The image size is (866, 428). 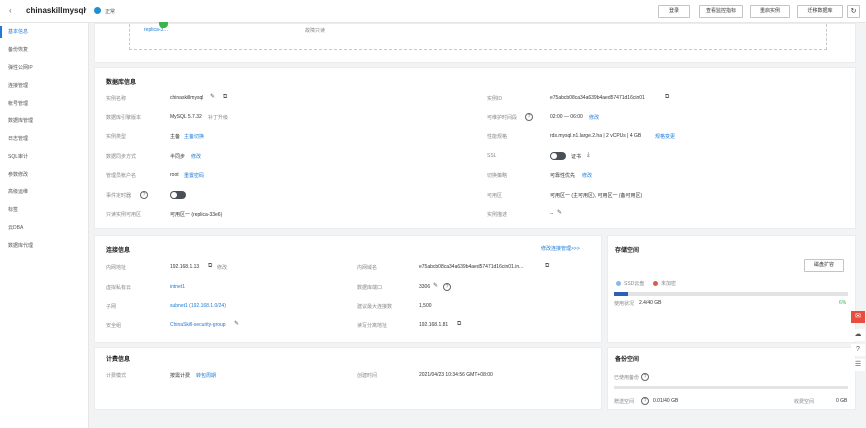 What do you see at coordinates (650, 303) in the screenshot?
I see `usage-value: 2.4/40 GB` at bounding box center [650, 303].